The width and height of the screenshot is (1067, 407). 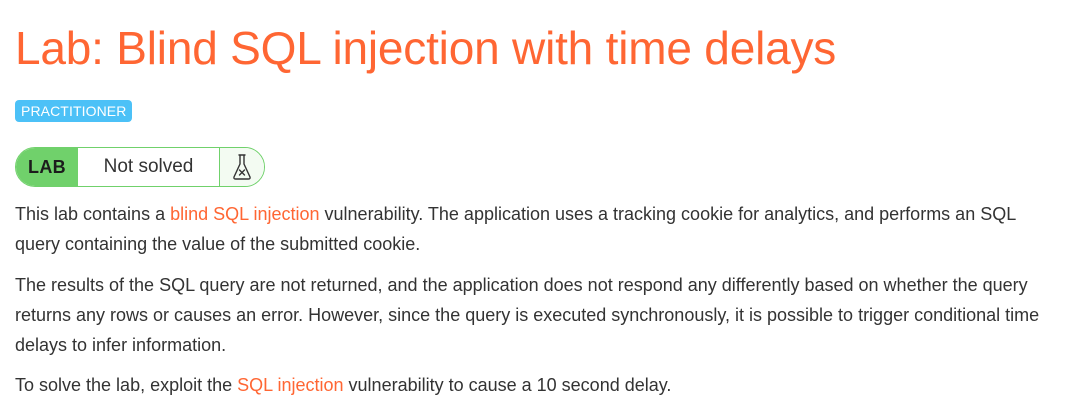 I want to click on p3-text-before: To solve the lab, exploit the, so click(x=126, y=385).